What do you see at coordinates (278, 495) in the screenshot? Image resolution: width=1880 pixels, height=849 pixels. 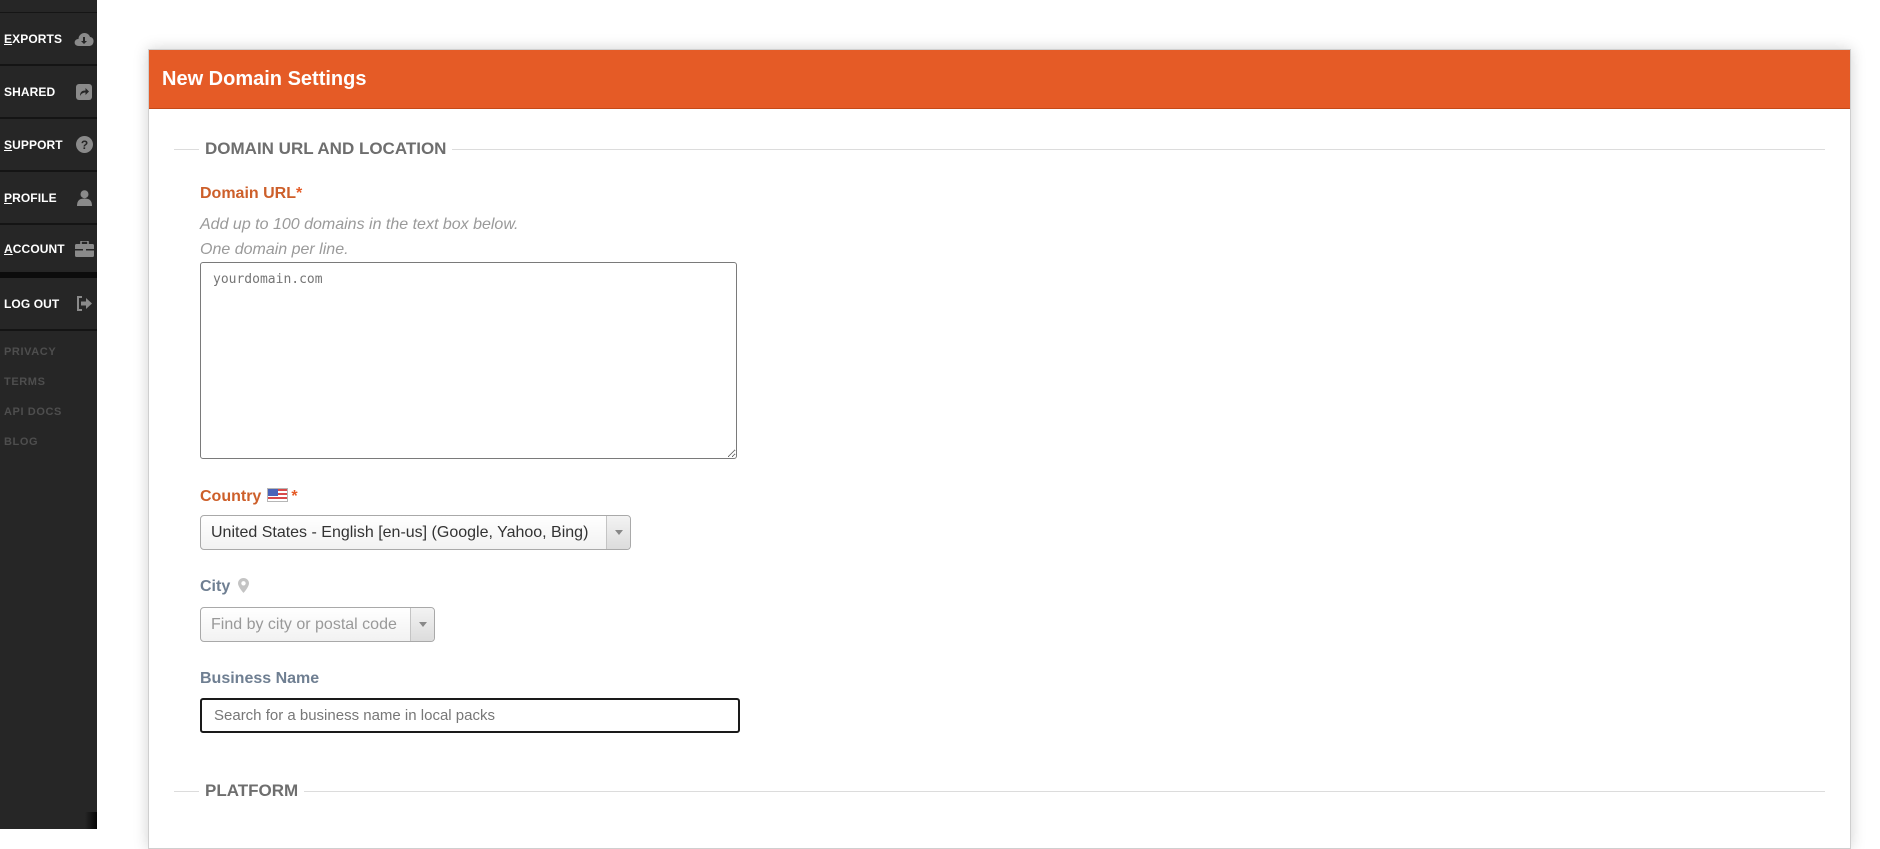 I see `us-flag-icon` at bounding box center [278, 495].